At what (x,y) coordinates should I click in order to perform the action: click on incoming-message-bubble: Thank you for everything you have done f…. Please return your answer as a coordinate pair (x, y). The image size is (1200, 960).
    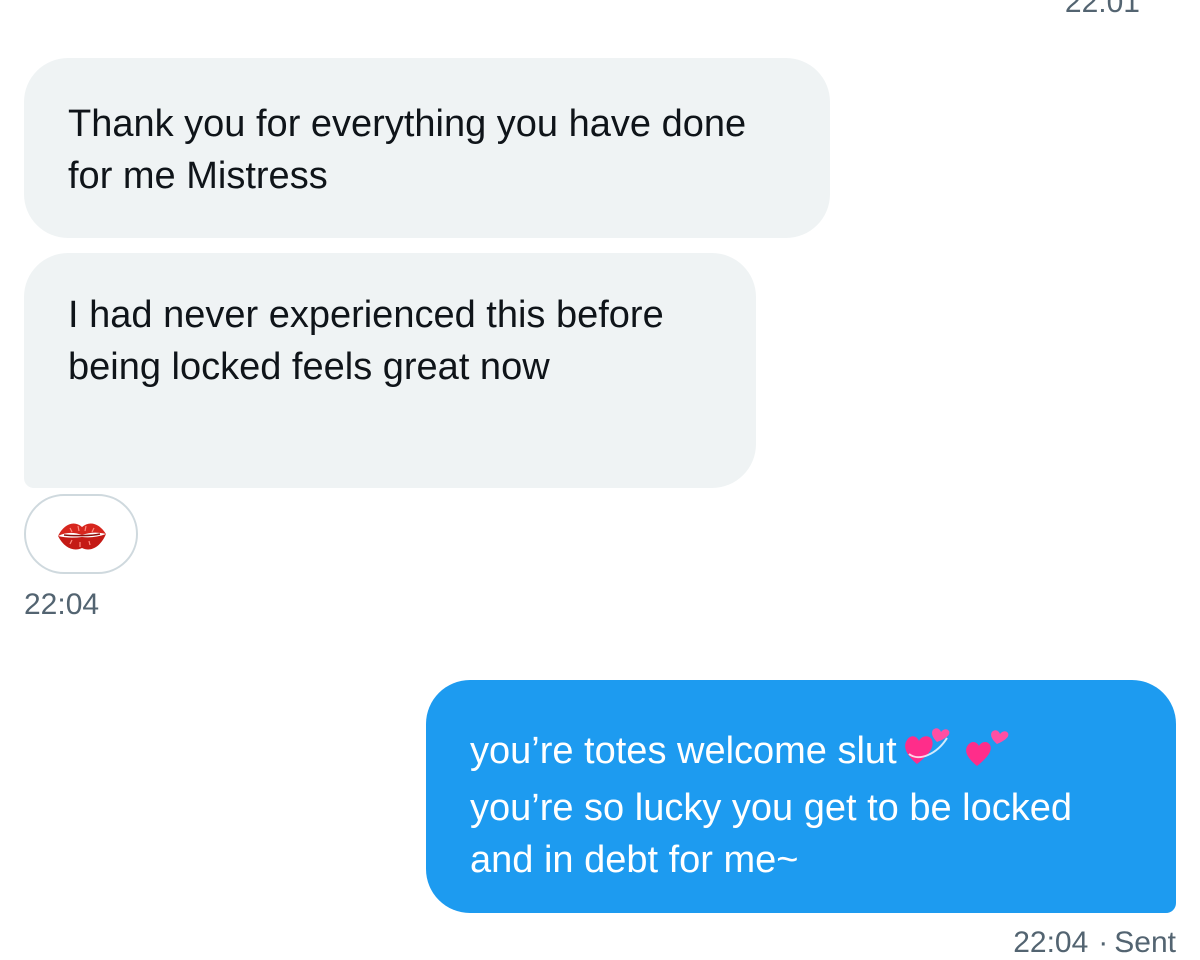
    Looking at the image, I should click on (427, 148).